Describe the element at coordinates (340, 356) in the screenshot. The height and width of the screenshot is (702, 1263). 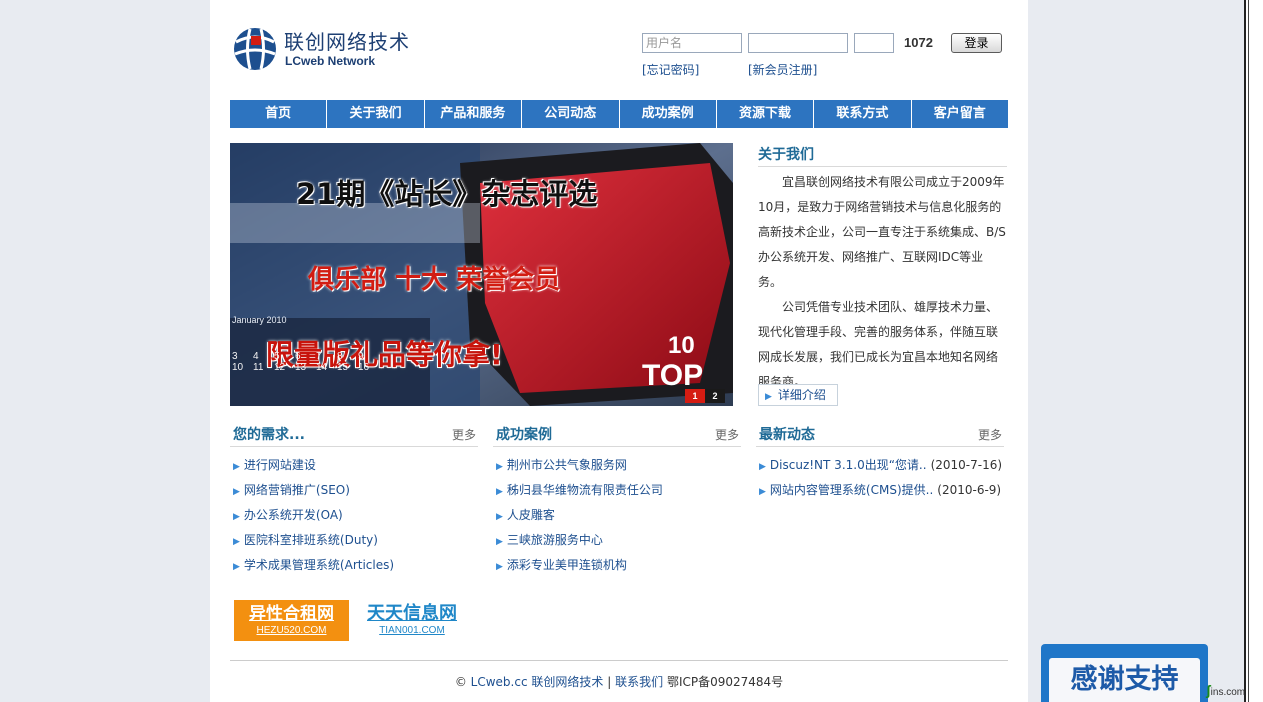
I see `calendar-day: 8` at that location.